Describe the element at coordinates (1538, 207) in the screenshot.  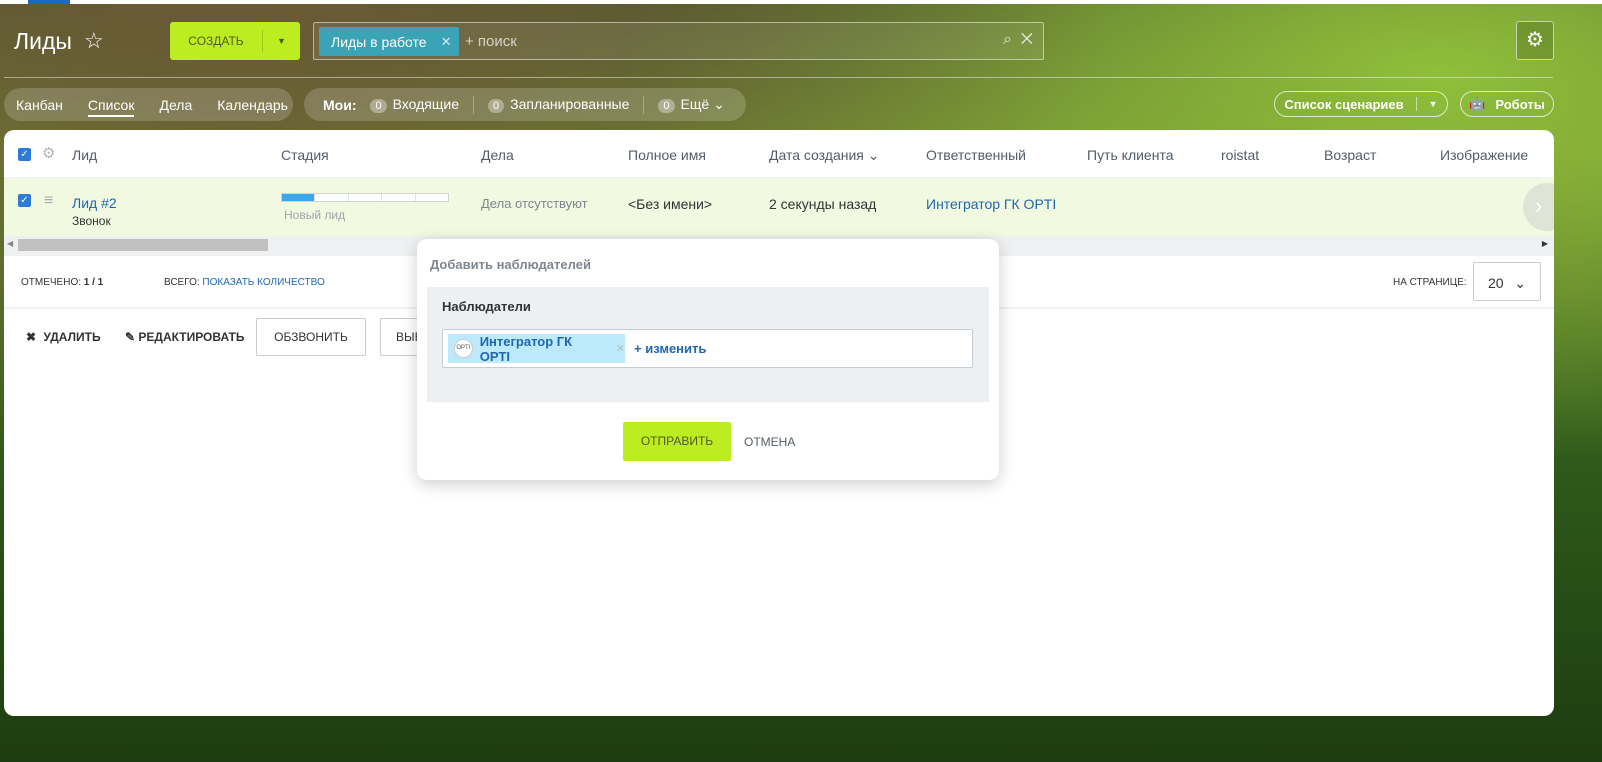
I see `scroll-right-icon: ›` at that location.